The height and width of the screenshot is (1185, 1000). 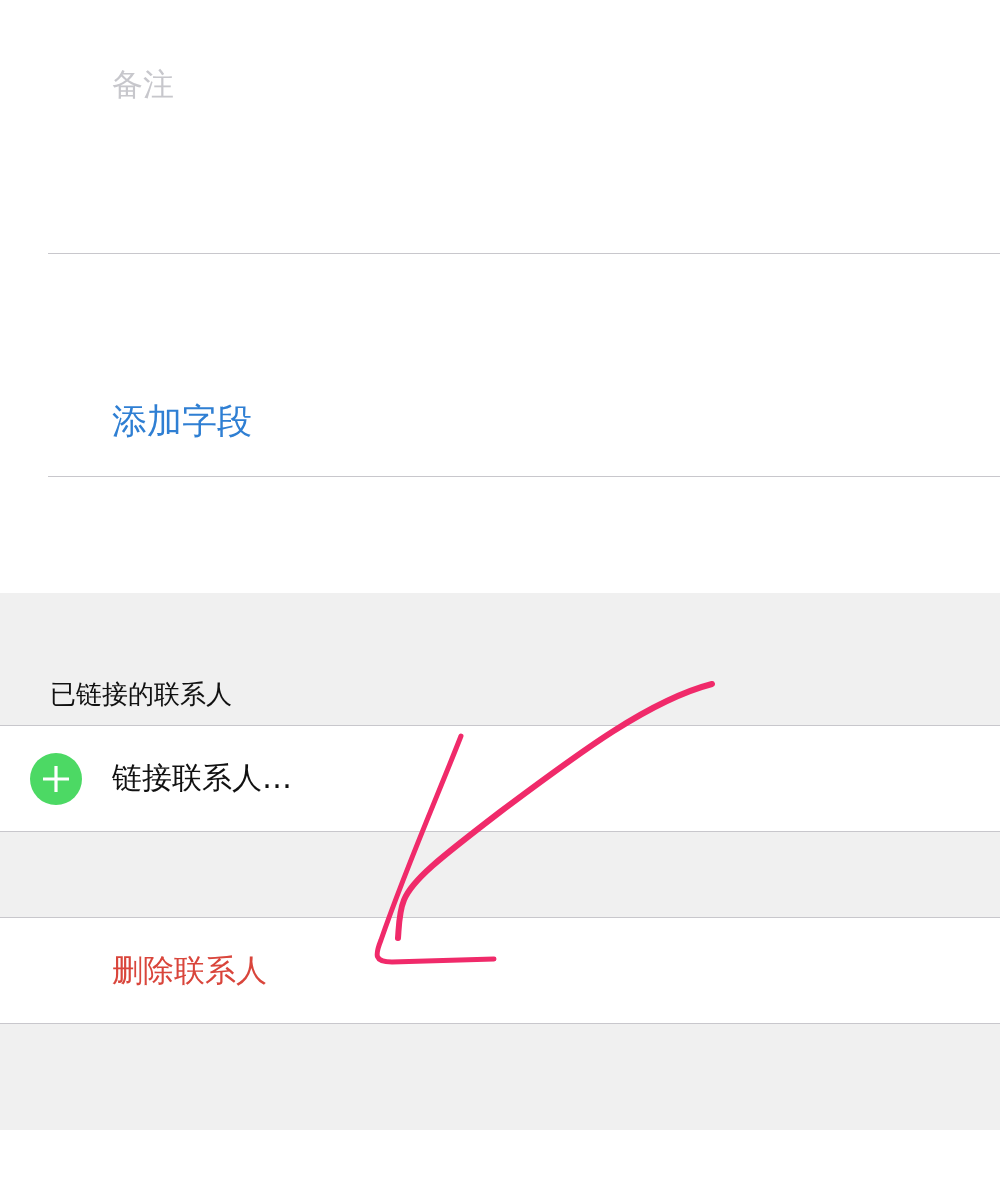 I want to click on plus-icon, so click(x=56, y=778).